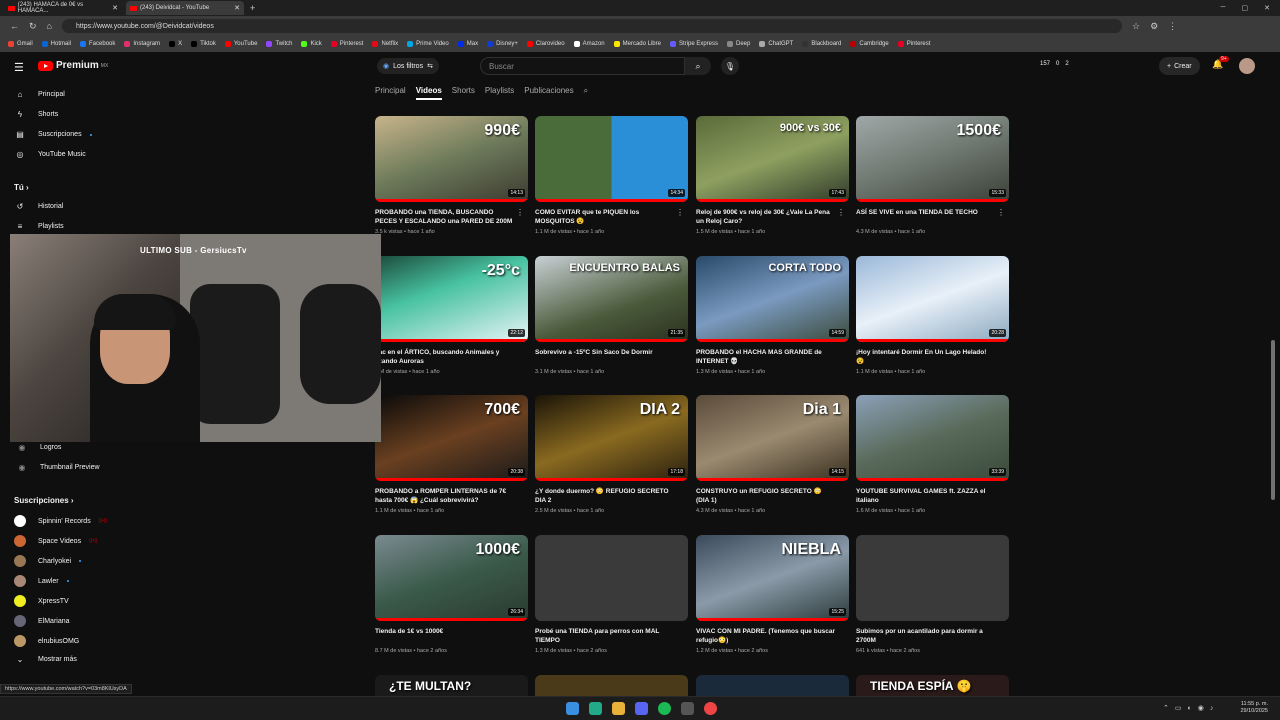 The image size is (1280, 720). I want to click on tab-playlists: Playlists, so click(499, 93).